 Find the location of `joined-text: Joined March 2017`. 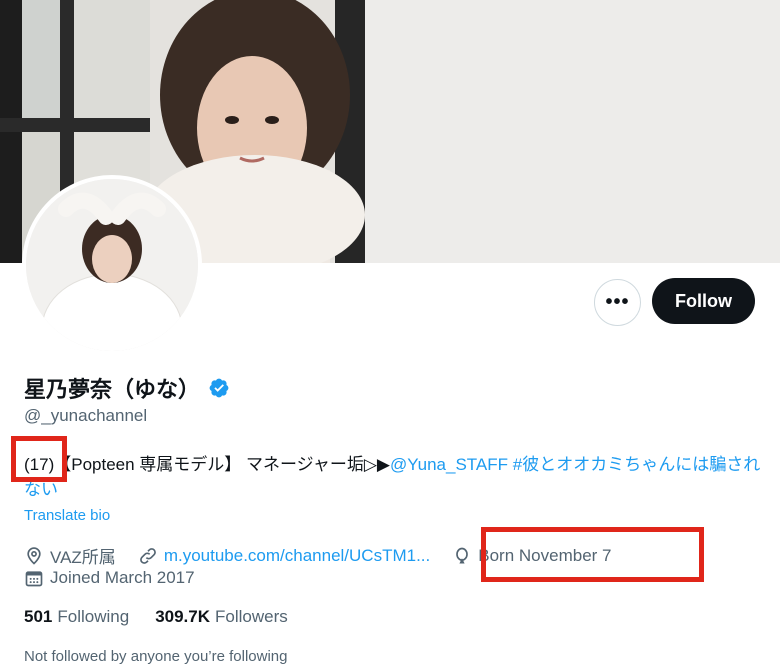

joined-text: Joined March 2017 is located at coordinates (122, 577).